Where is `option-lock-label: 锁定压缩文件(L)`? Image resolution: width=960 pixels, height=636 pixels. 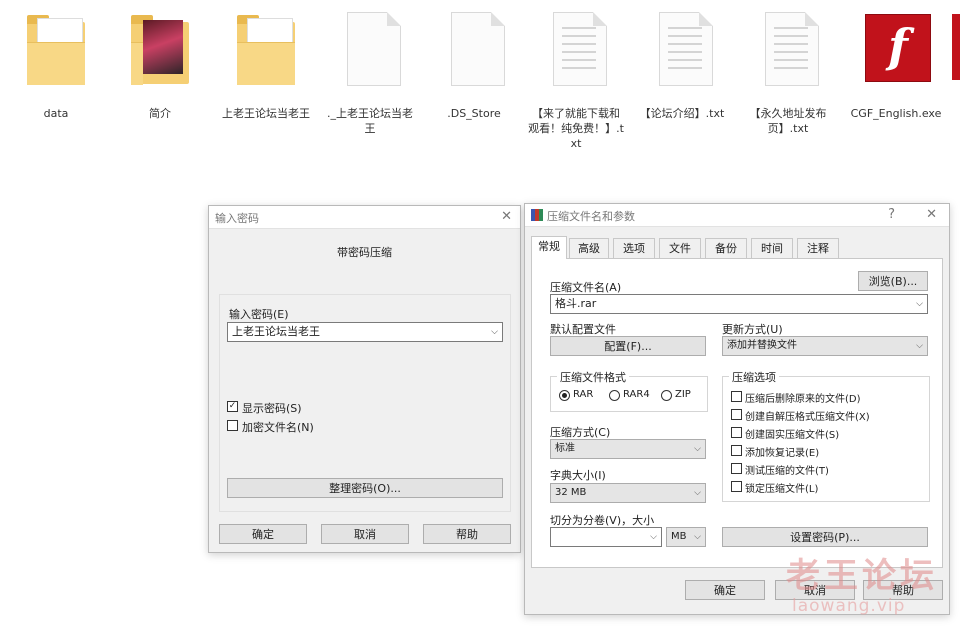 option-lock-label: 锁定压缩文件(L) is located at coordinates (782, 489).